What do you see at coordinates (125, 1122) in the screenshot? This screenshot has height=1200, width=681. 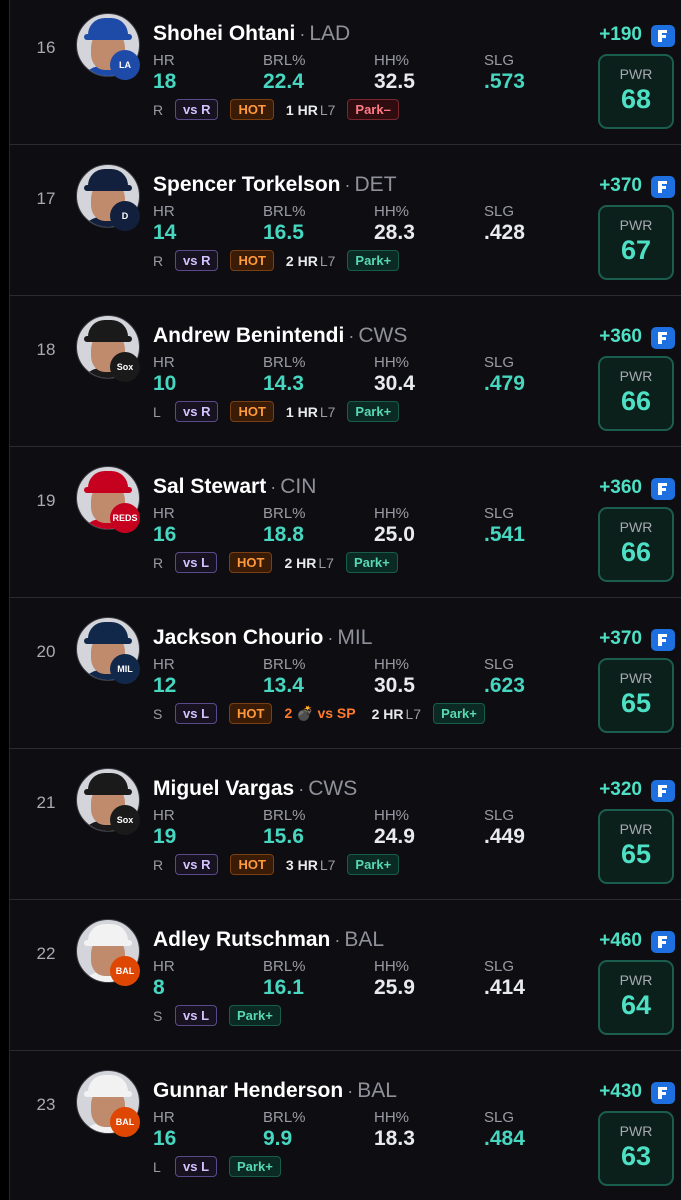 I see `team-logo-icon: BAL` at bounding box center [125, 1122].